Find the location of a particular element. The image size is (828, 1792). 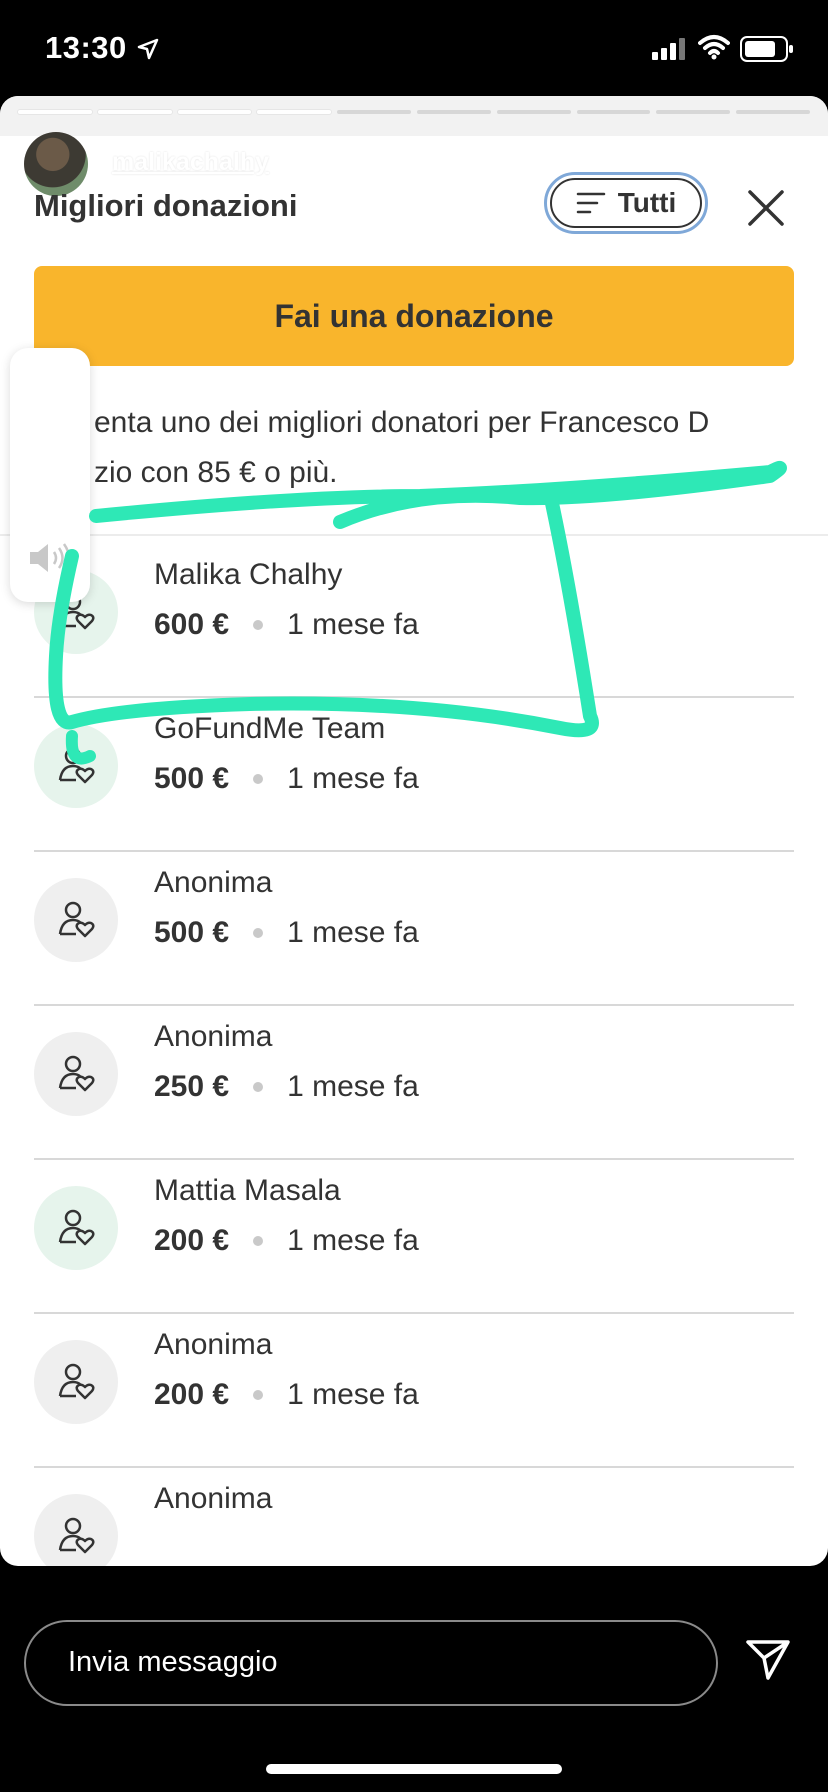

donor-row: Malika Chalhy 600 € 1 mese fa is located at coordinates (414, 620).